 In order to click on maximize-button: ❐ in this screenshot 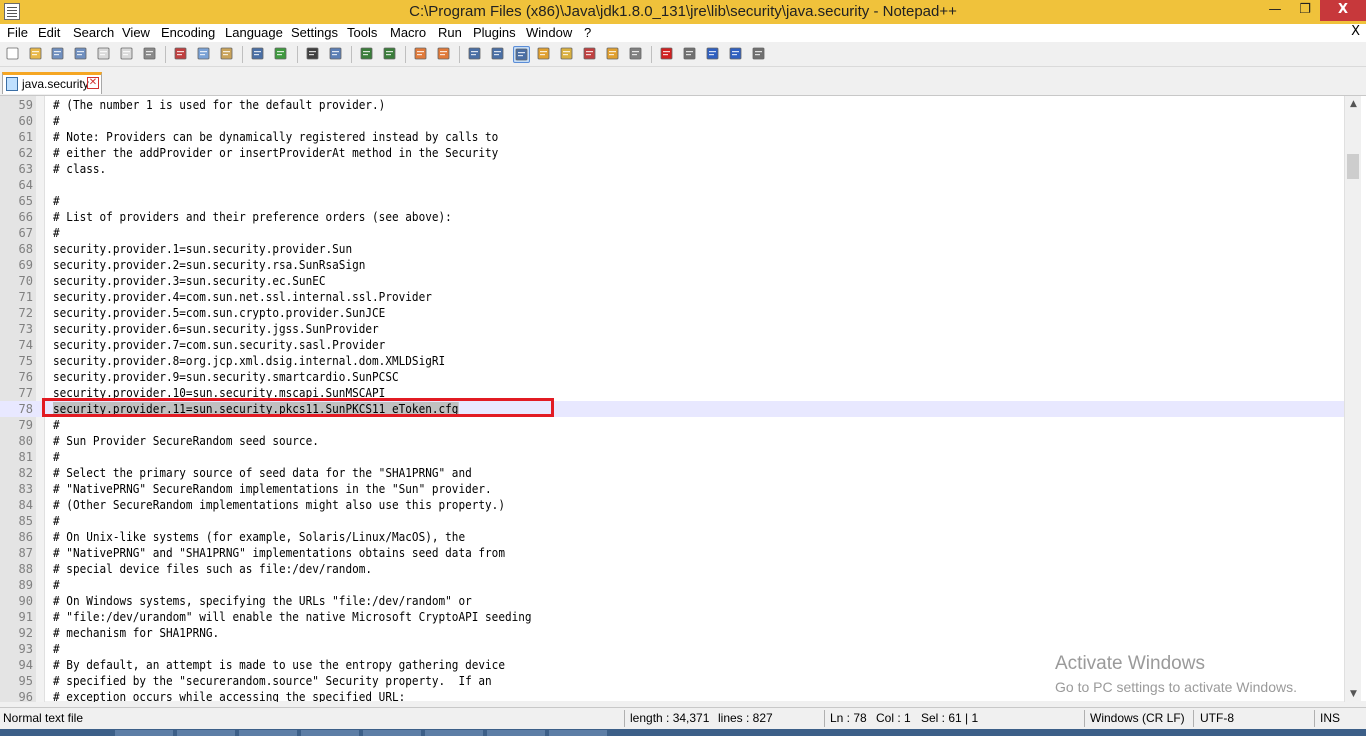, I will do `click(1305, 10)`.